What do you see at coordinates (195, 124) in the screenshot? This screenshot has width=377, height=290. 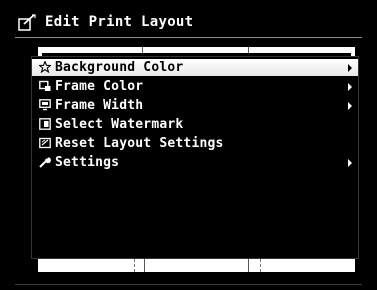 I see `menu-item-select-watermark: Select Watermark` at bounding box center [195, 124].